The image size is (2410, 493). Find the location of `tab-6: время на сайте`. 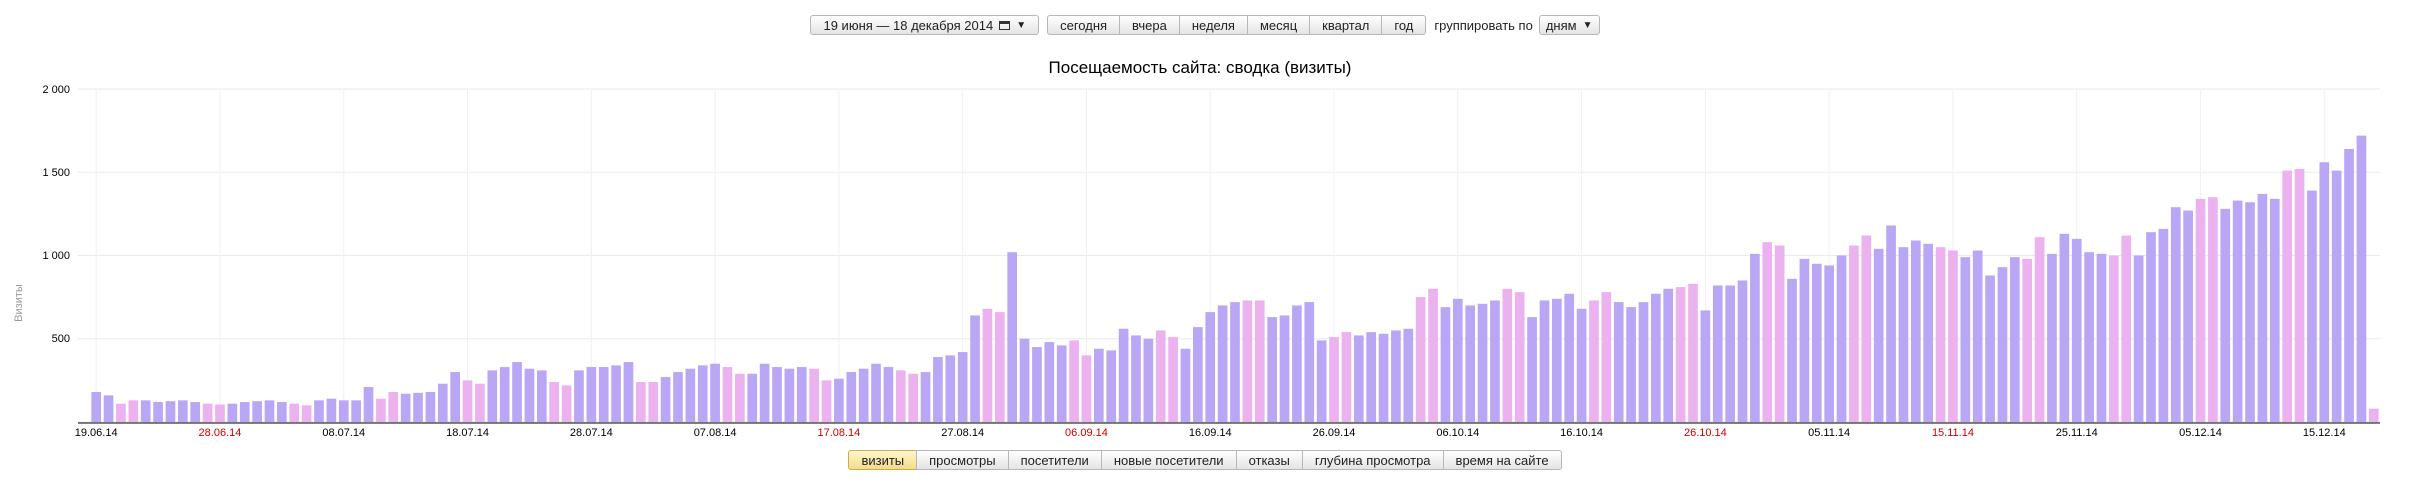

tab-6: время на сайте is located at coordinates (1502, 460).